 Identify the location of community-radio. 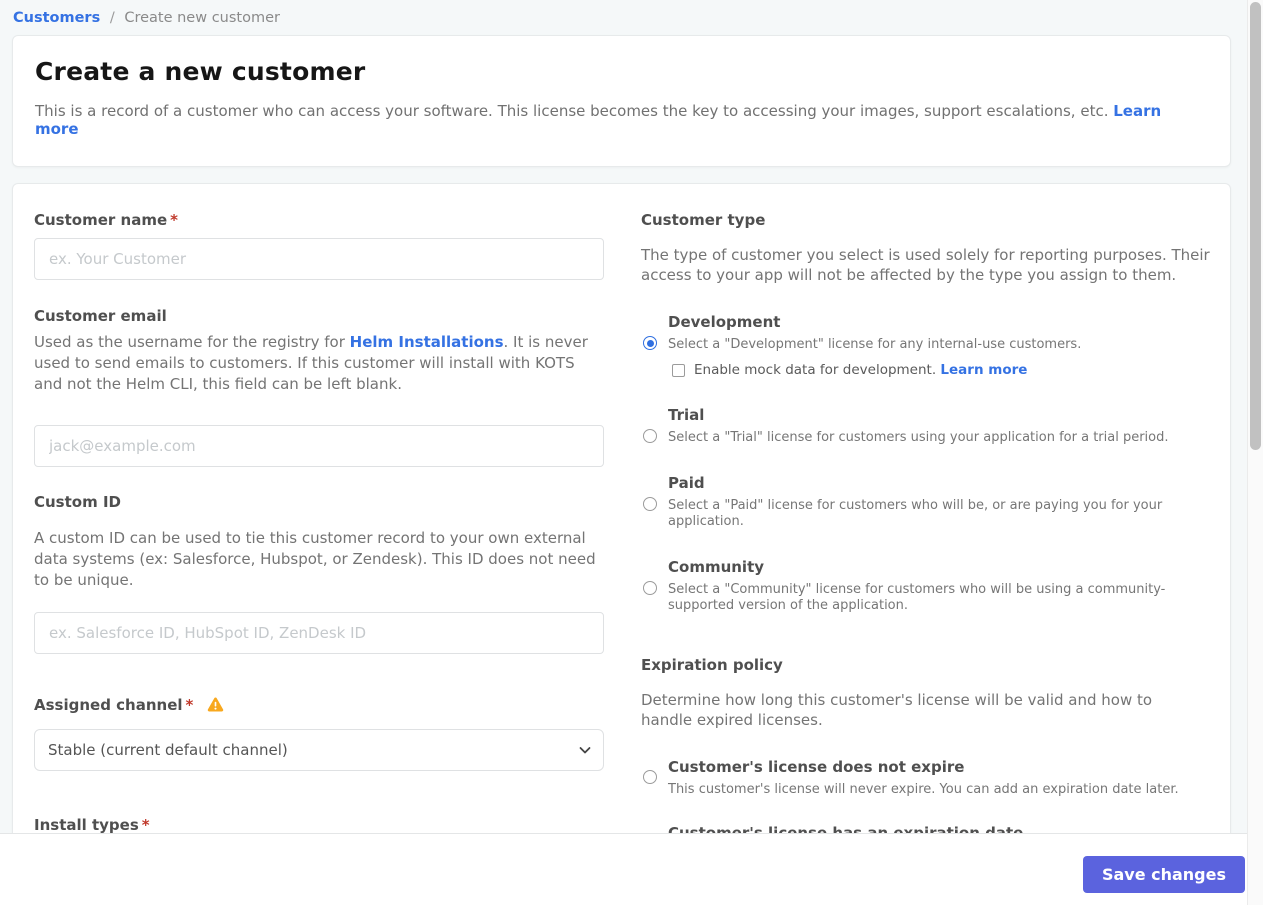
(650, 588).